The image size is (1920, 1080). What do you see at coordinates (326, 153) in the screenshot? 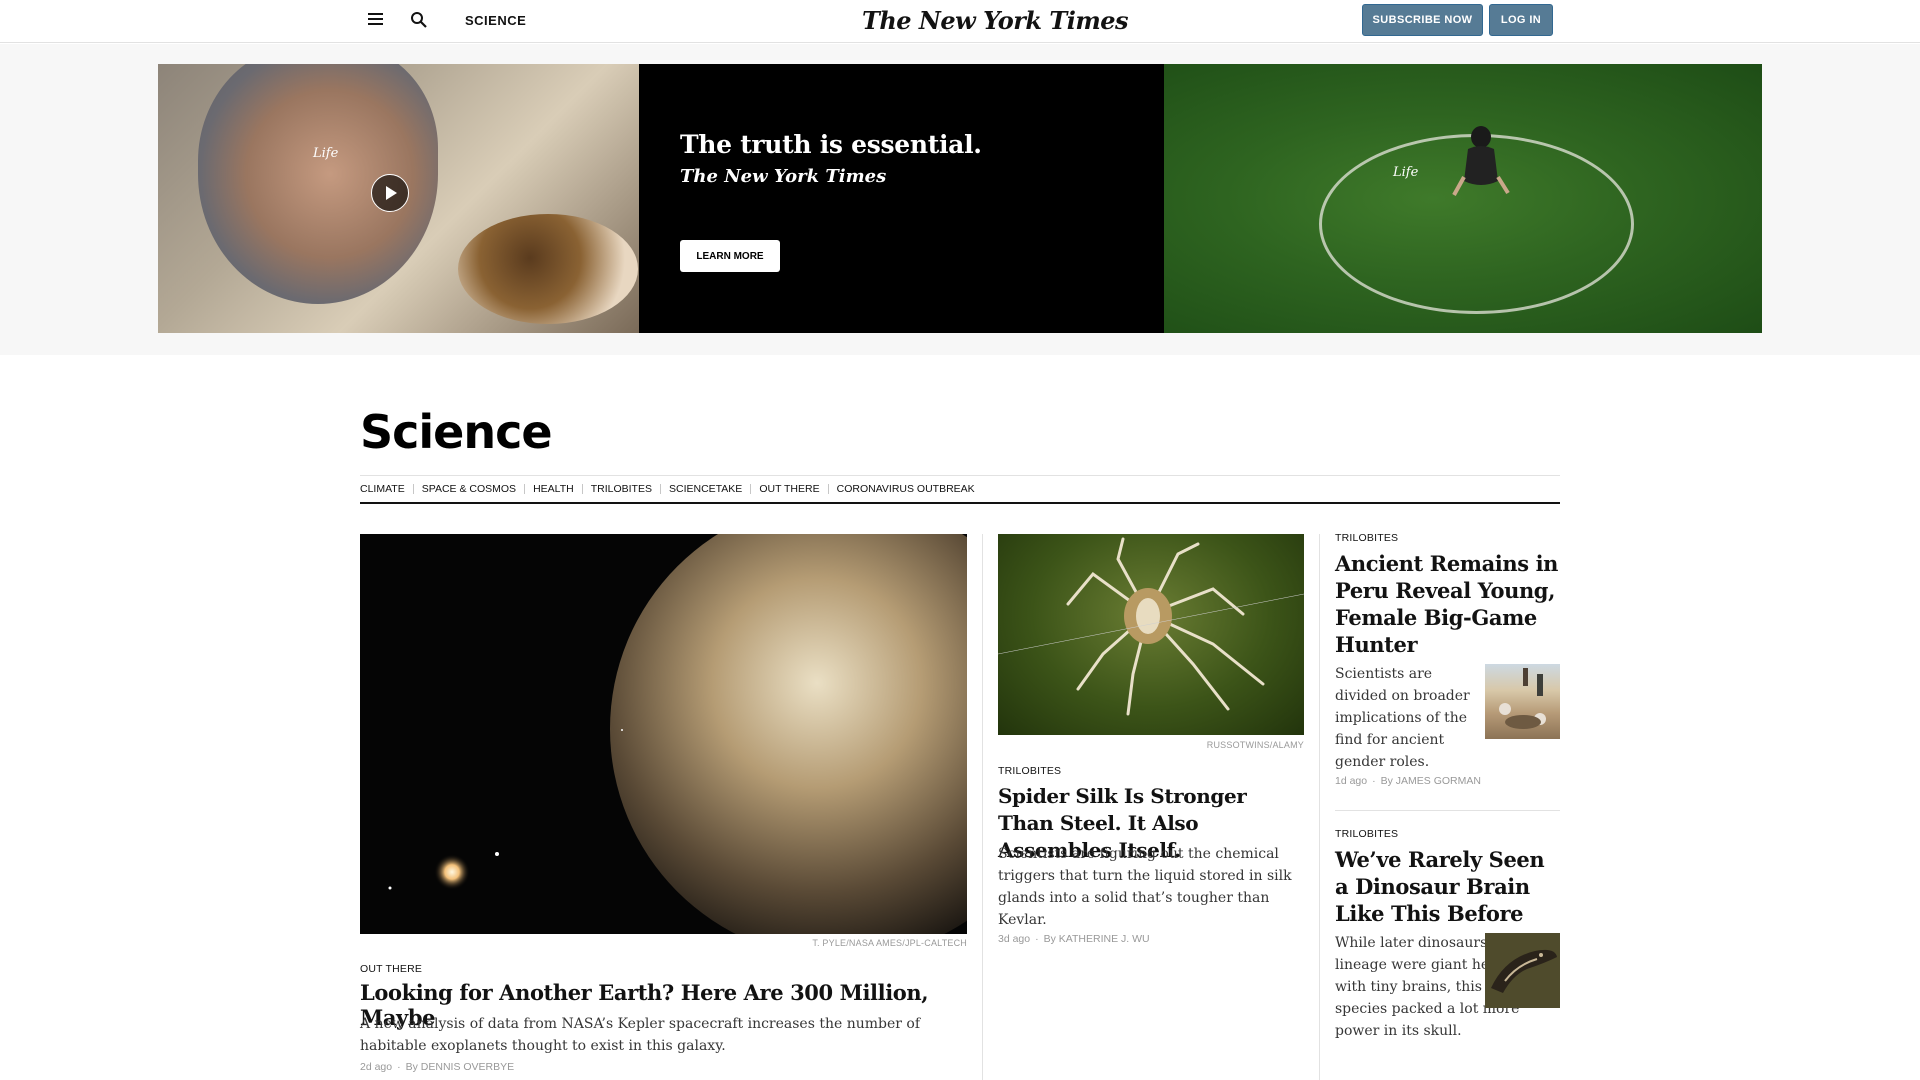
I see `ad-caption-left: Life` at bounding box center [326, 153].